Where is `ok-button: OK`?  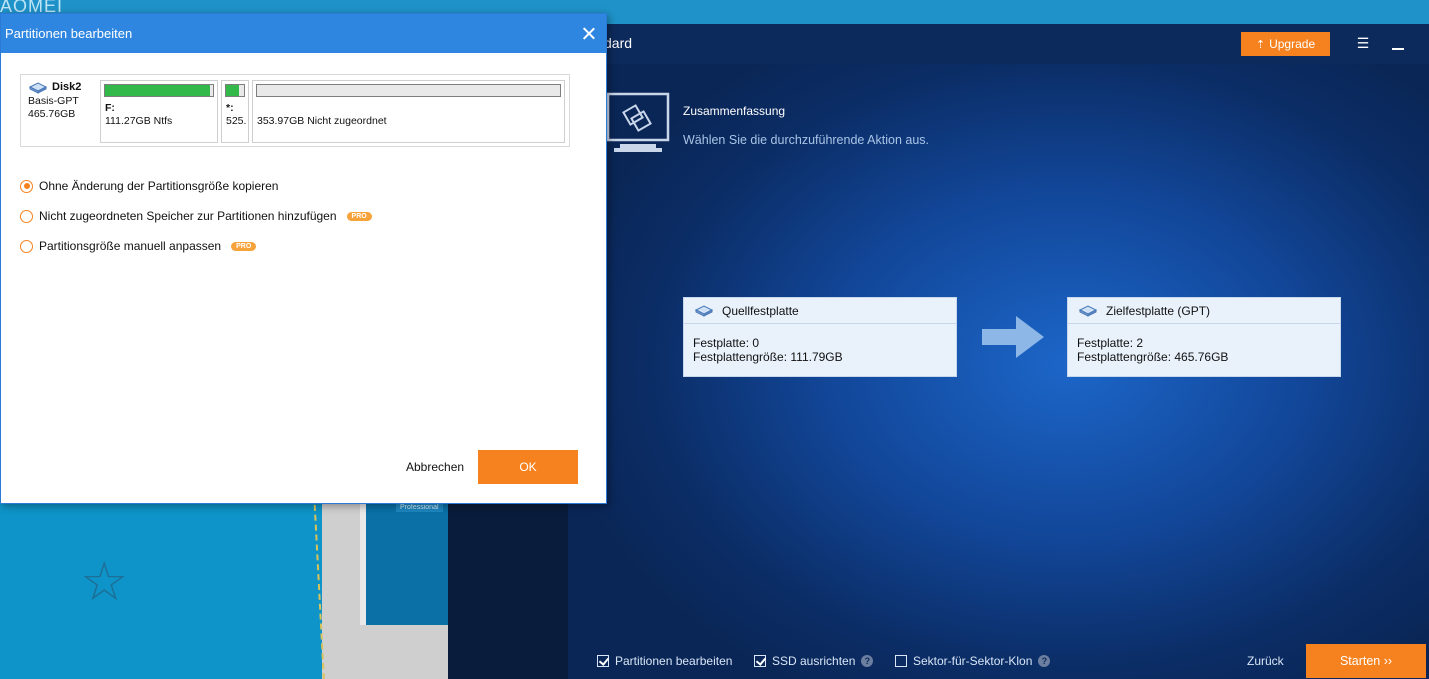 ok-button: OK is located at coordinates (528, 467).